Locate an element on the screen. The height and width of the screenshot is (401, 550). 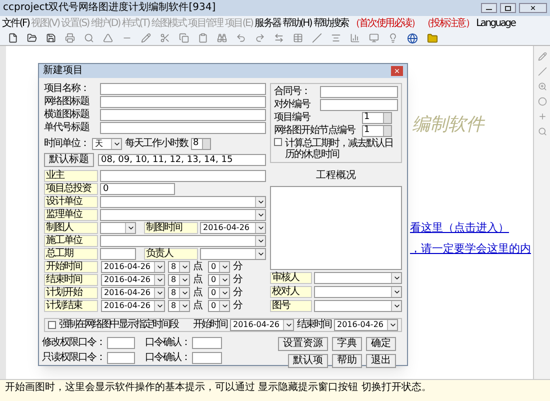
field-label: 网络图标题 is located at coordinates (67, 102).